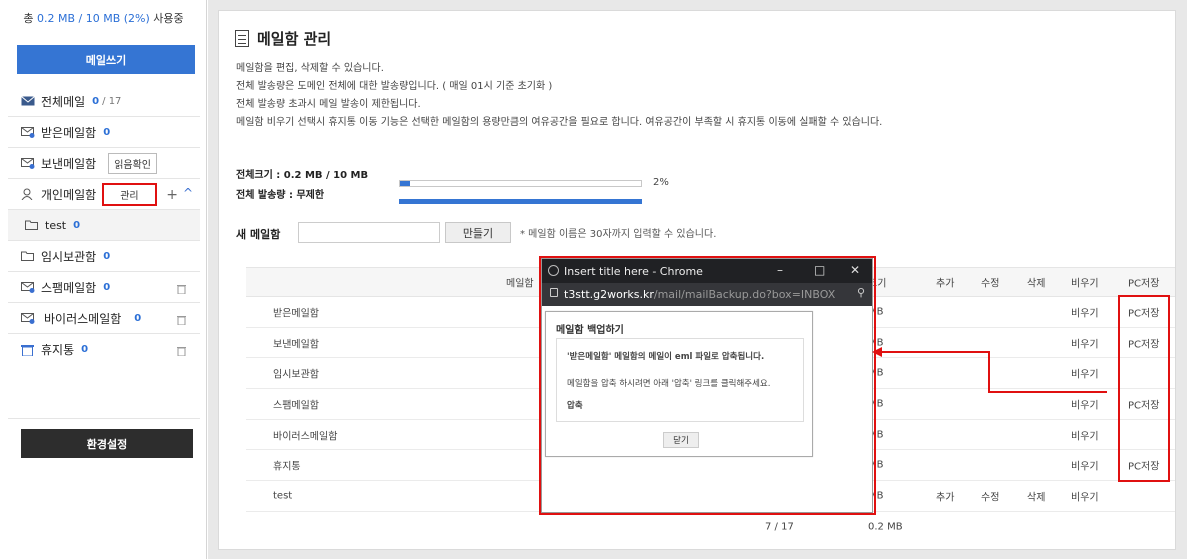  I want to click on sidebar-item-drafts: 임시보관함 0, so click(104, 256).